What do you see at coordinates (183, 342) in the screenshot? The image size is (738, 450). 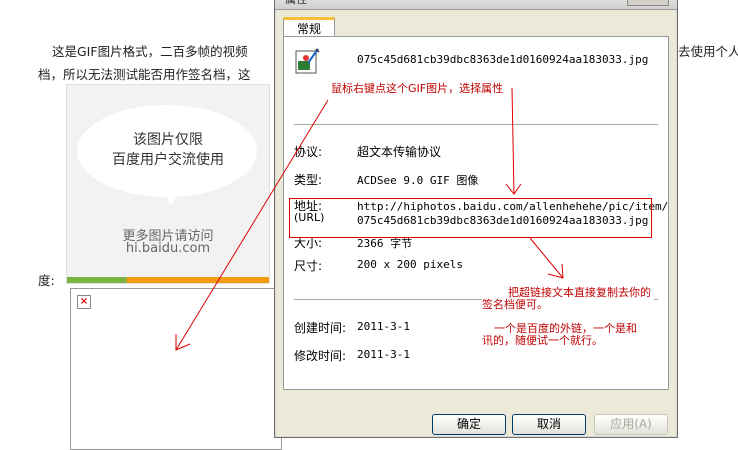 I see `arrowhead-to-image` at bounding box center [183, 342].